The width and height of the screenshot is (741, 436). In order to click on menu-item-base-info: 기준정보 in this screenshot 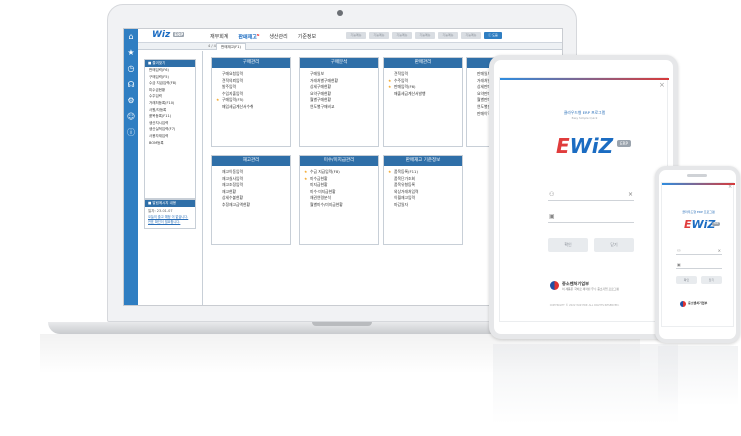, I will do `click(307, 37)`.